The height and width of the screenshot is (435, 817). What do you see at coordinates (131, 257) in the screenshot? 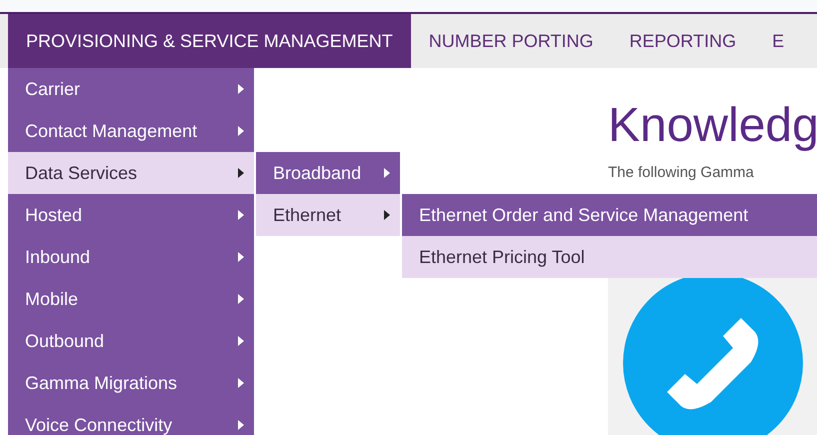
I see `menu-item: Inbound` at bounding box center [131, 257].